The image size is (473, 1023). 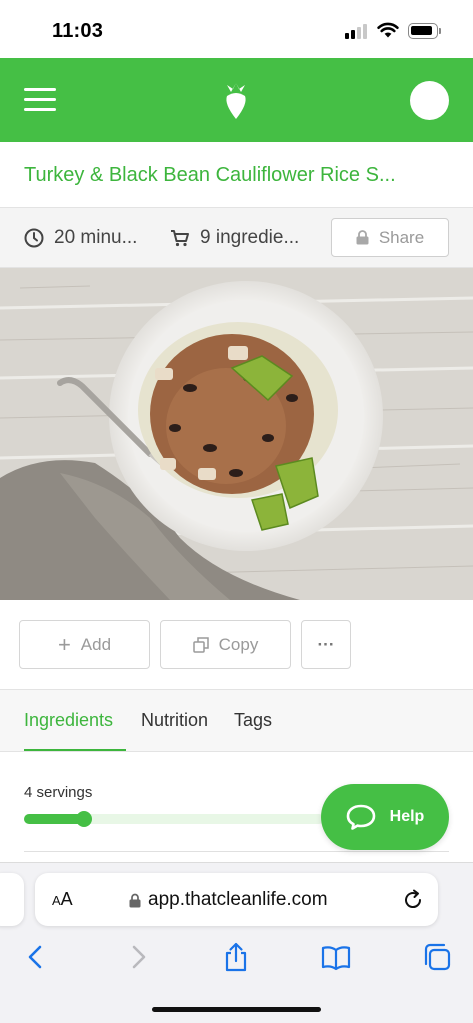 I want to click on section-divider, so click(x=236, y=851).